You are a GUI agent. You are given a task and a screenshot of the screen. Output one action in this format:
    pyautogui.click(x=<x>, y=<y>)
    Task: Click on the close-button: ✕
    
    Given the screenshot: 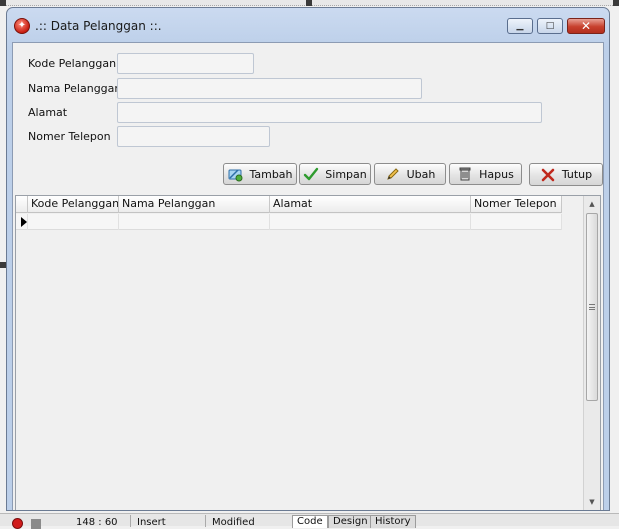 What is the action you would take?
    pyautogui.click(x=586, y=26)
    